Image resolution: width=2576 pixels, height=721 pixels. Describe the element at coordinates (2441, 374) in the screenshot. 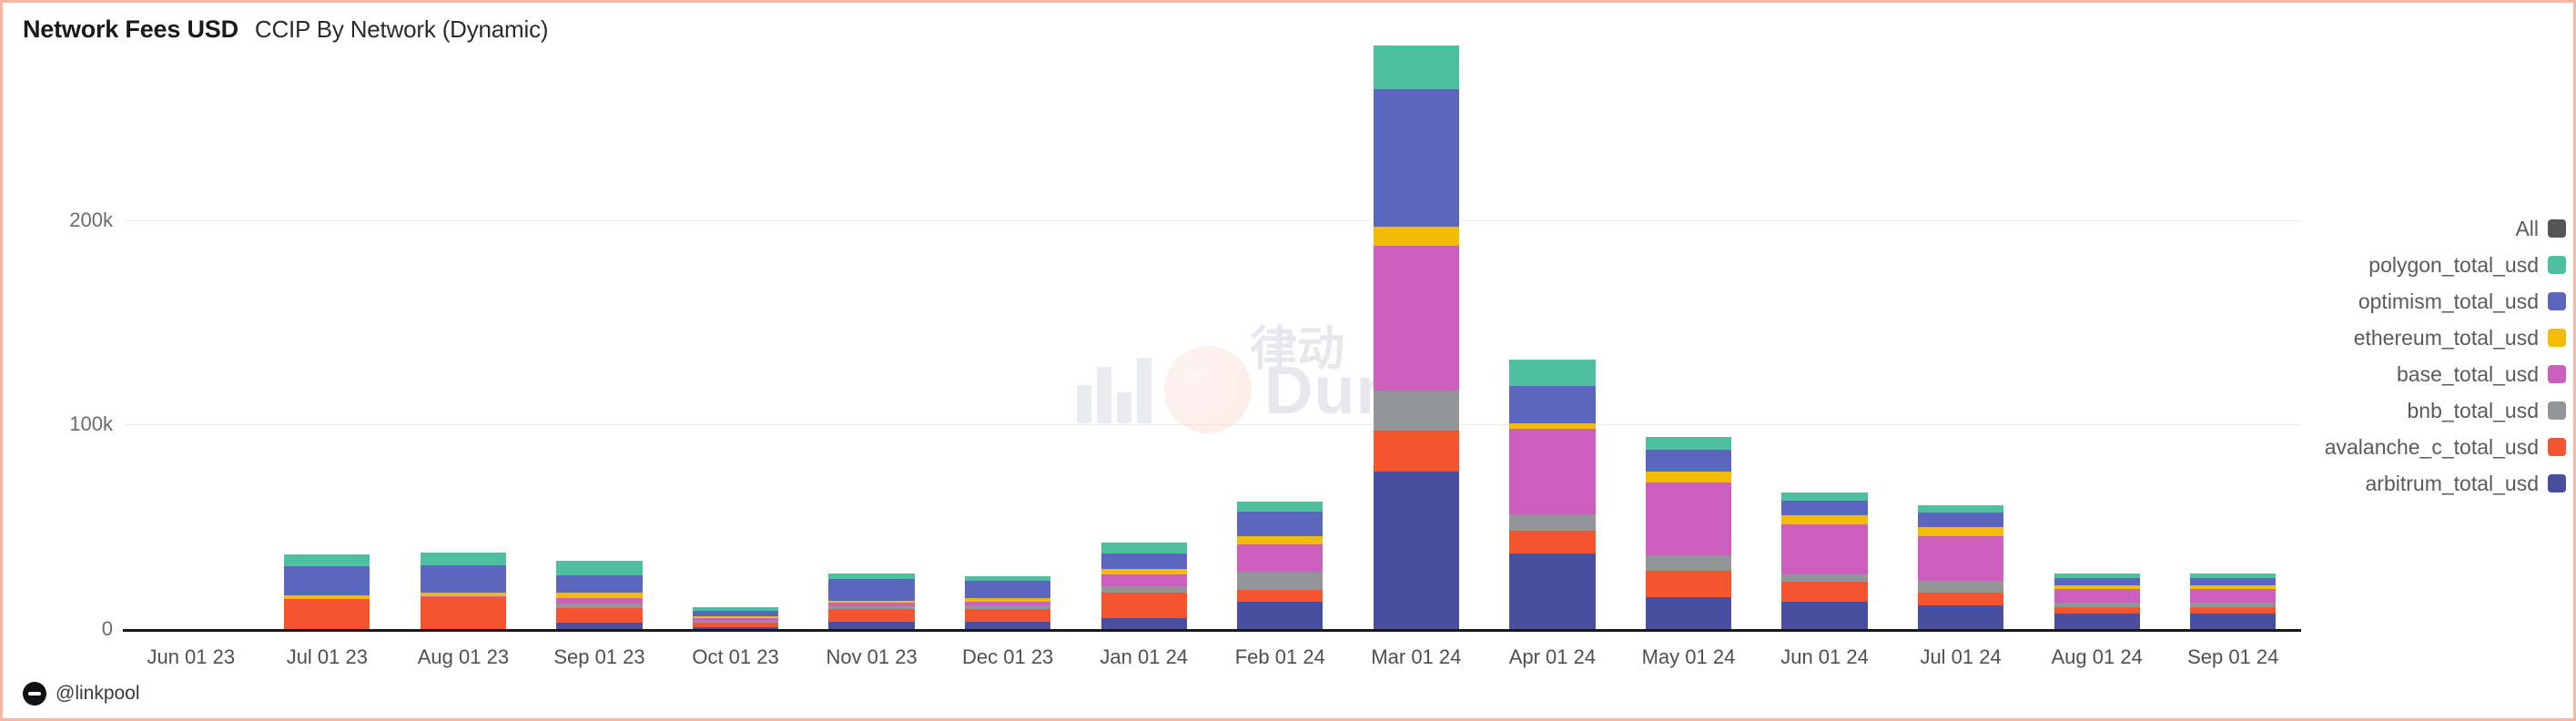

I see `legend-item-base_total_usd: base_total_usd` at that location.